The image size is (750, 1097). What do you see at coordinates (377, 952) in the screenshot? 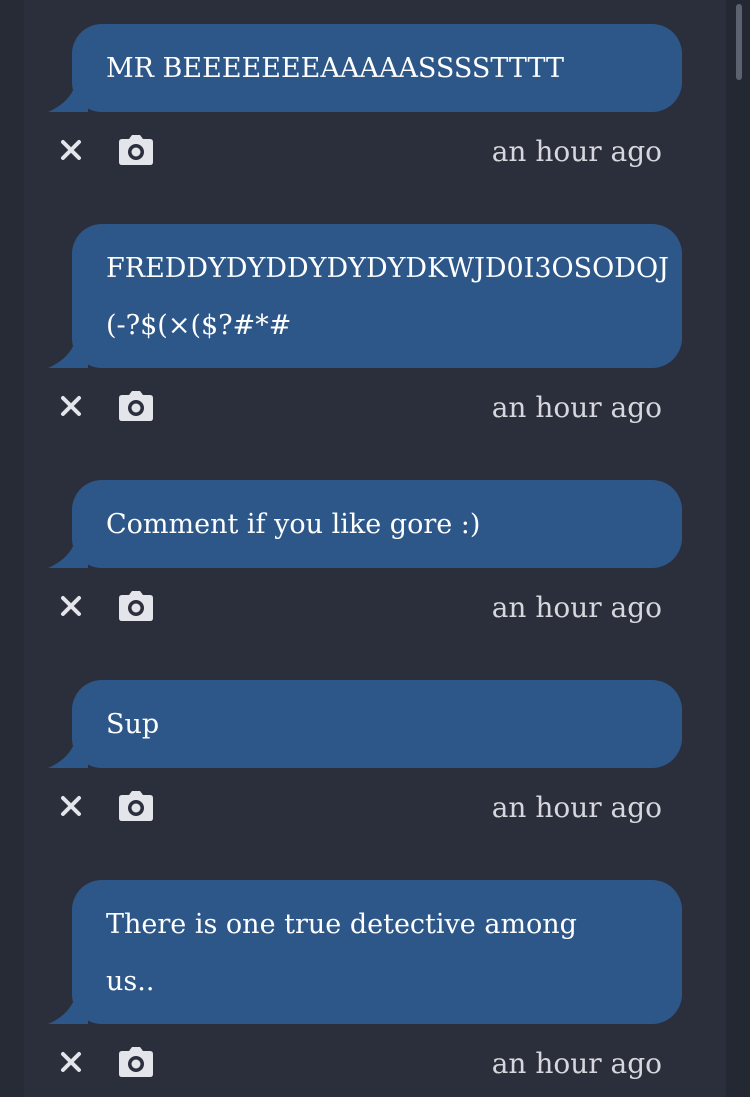
I see `message-bubble: There is one true detective among us..` at bounding box center [377, 952].